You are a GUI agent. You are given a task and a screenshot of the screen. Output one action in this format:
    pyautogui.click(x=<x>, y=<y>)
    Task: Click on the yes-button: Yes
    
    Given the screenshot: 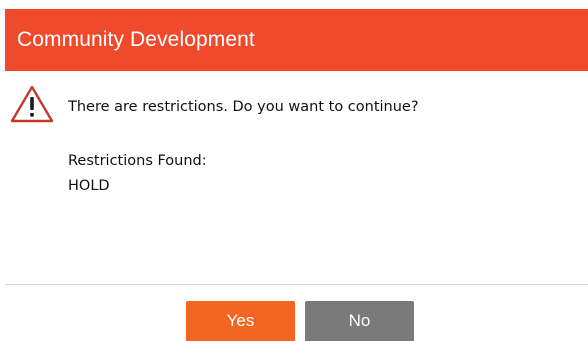 What is the action you would take?
    pyautogui.click(x=240, y=321)
    